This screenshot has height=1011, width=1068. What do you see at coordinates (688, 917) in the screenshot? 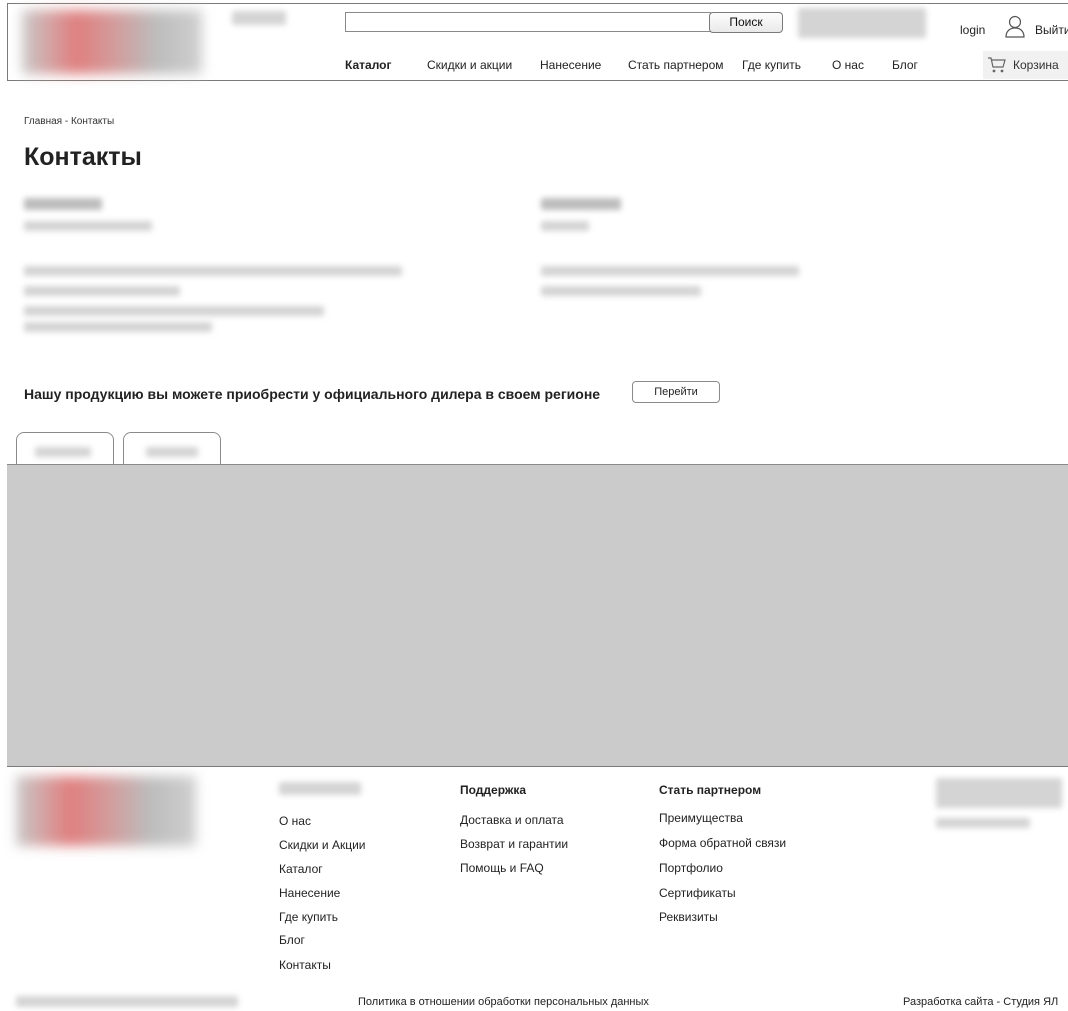
I see `footer-link-requisites: Реквизиты` at bounding box center [688, 917].